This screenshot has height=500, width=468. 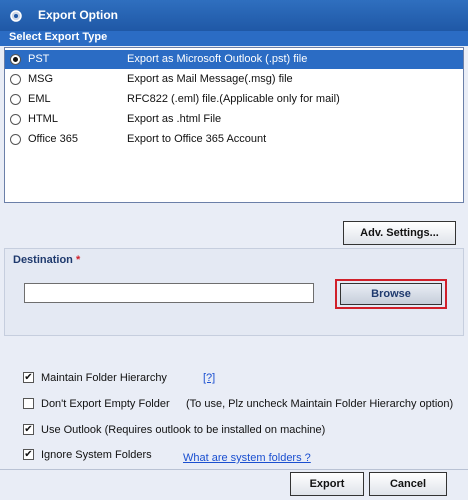 What do you see at coordinates (391, 294) in the screenshot?
I see `browse-button: Browse` at bounding box center [391, 294].